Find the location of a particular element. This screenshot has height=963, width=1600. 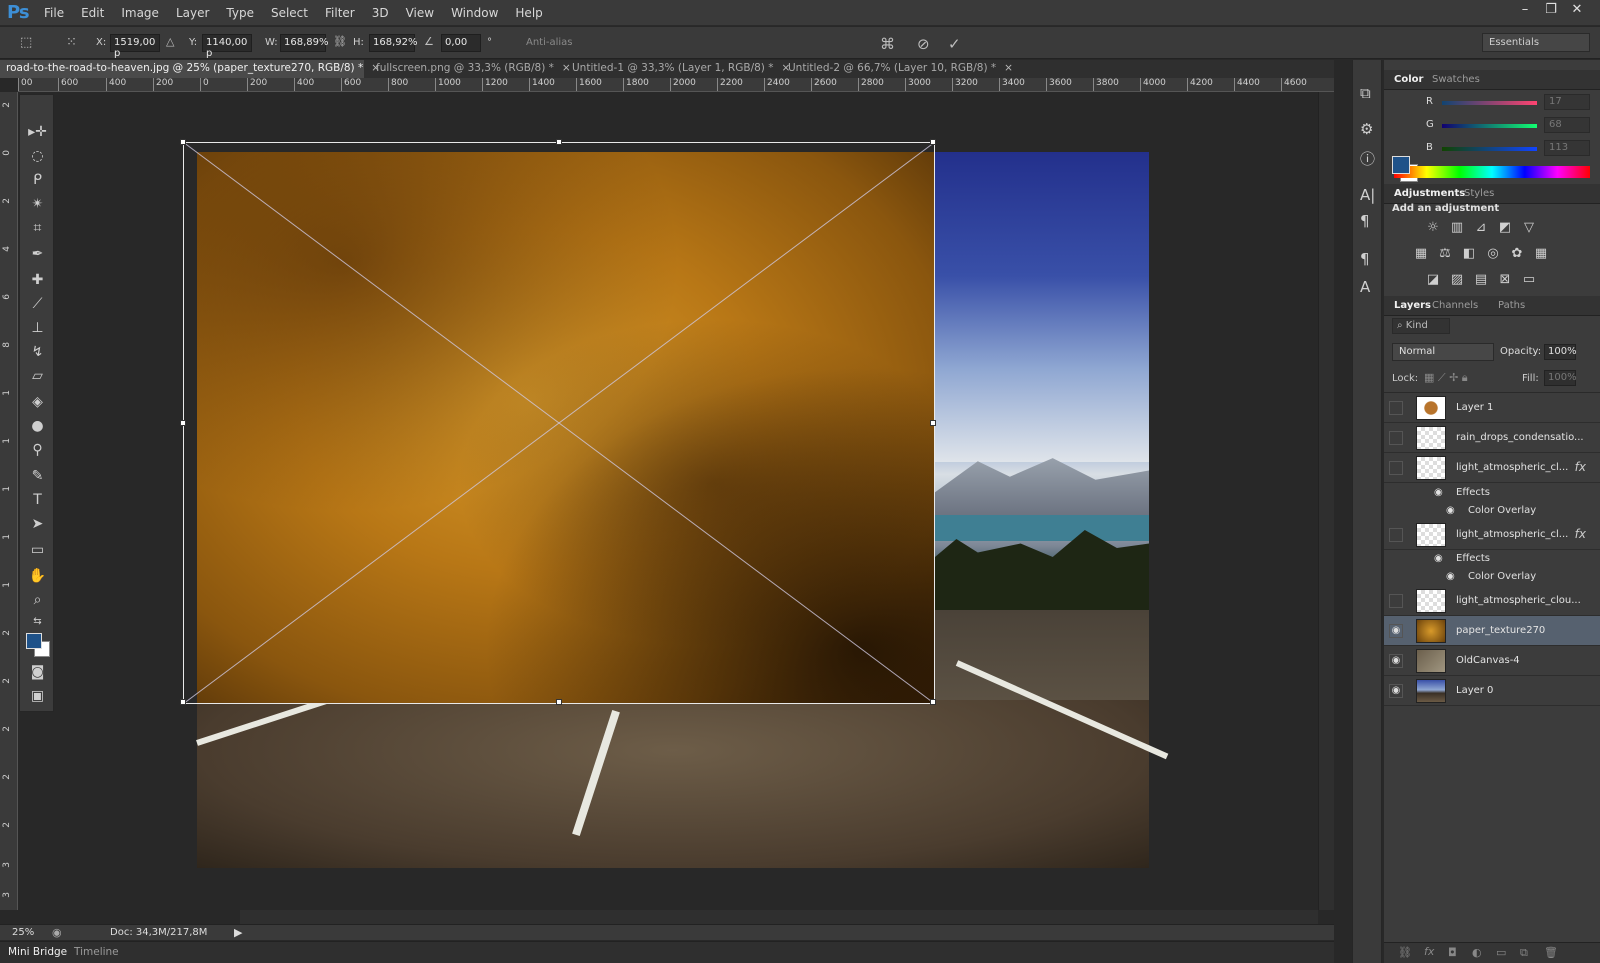

color-balance-icon: ⚖ is located at coordinates (1445, 254).